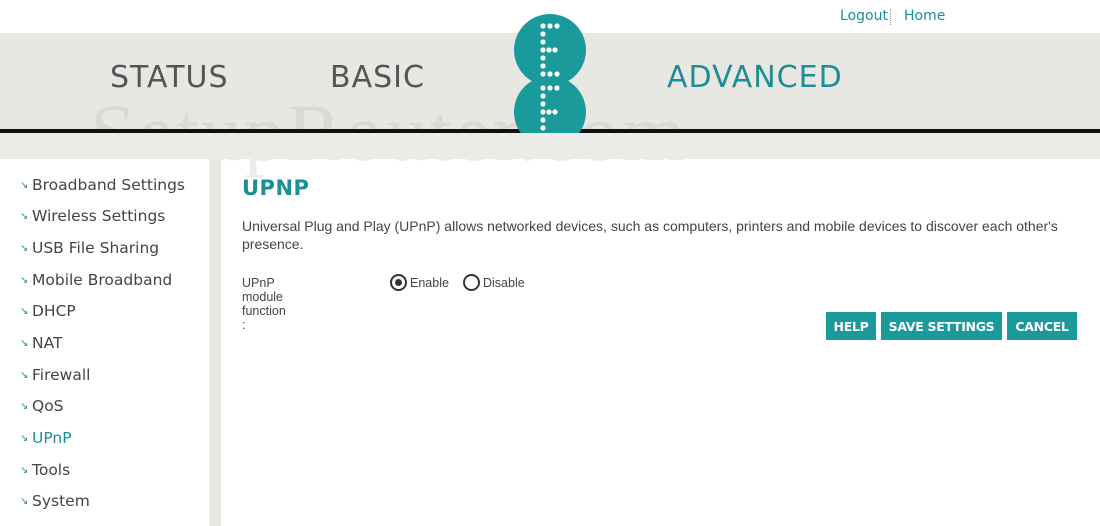  I want to click on cancel-button: CANCEL, so click(1042, 326).